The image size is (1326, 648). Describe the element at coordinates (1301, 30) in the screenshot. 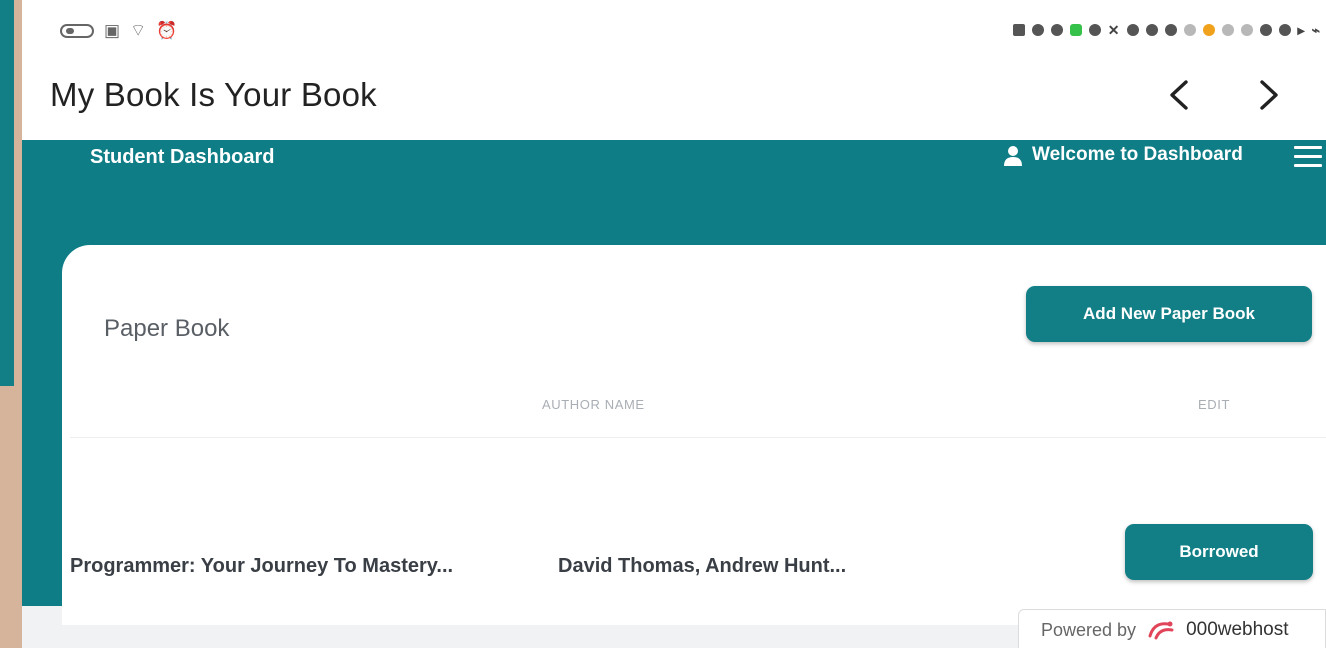

I see `play-icon: ▸` at that location.